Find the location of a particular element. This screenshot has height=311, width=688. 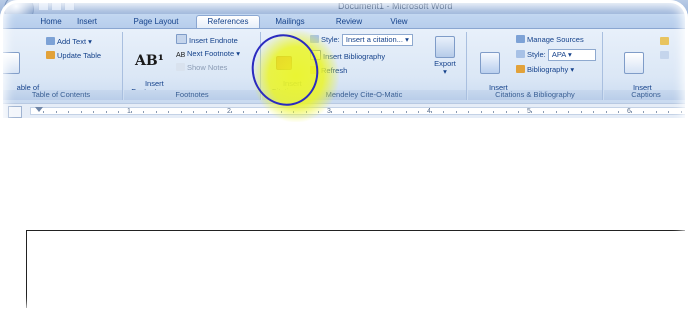

tab-references: References is located at coordinates (228, 22).